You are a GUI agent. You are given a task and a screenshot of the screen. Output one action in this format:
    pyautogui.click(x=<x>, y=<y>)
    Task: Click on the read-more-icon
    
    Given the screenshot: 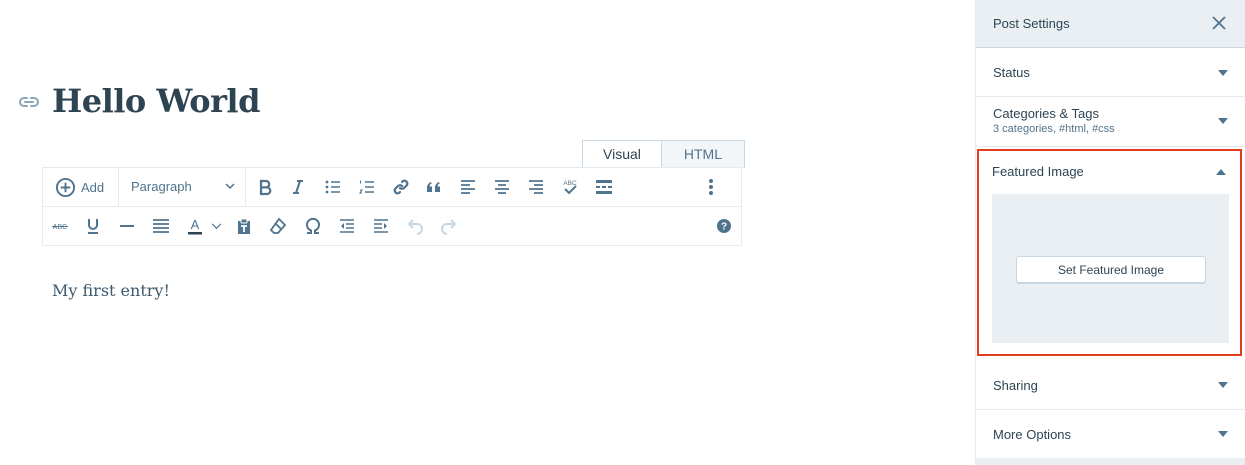 What is the action you would take?
    pyautogui.click(x=604, y=187)
    